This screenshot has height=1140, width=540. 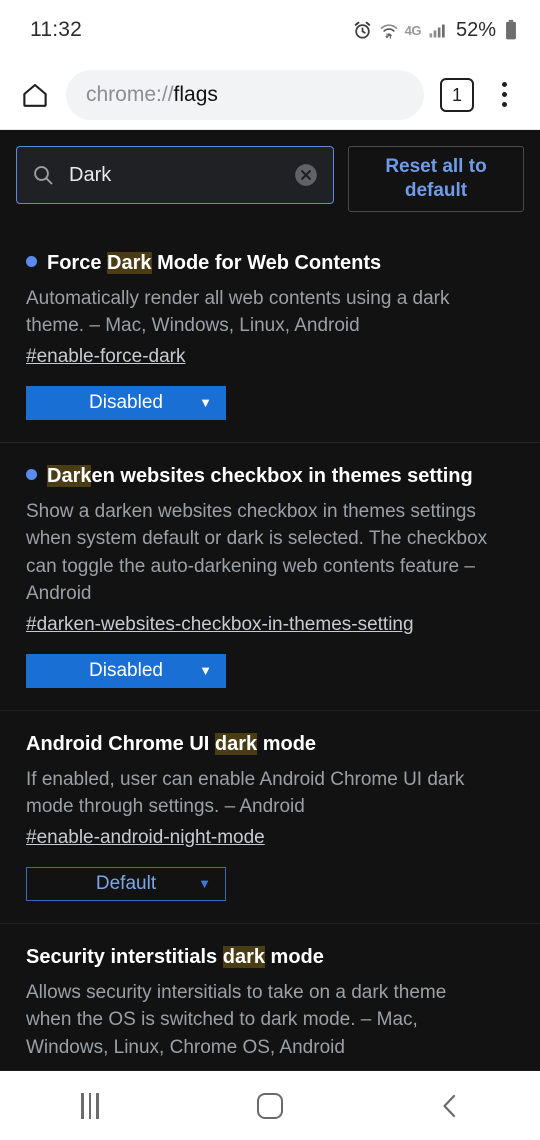 What do you see at coordinates (511, 29) in the screenshot?
I see `battery-icon` at bounding box center [511, 29].